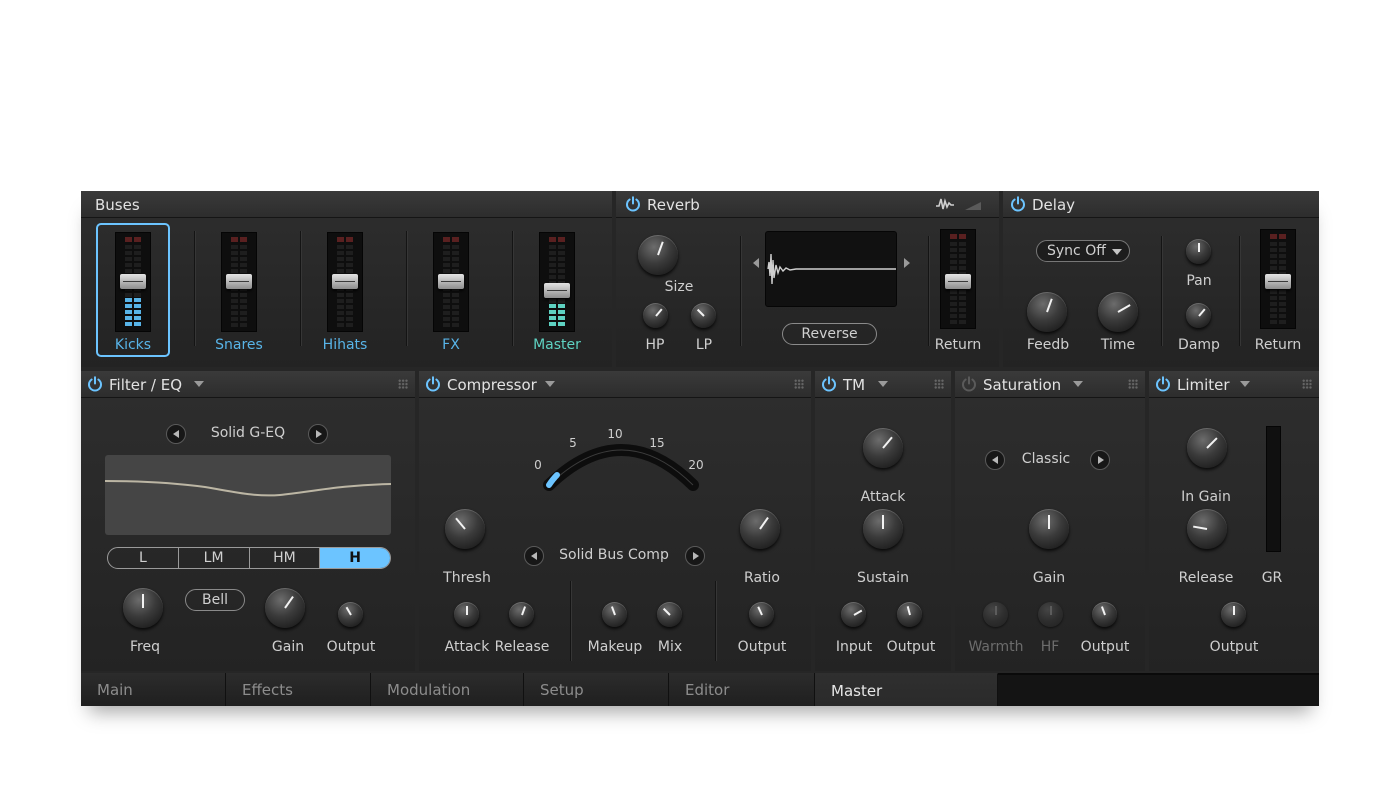 The width and height of the screenshot is (1400, 798). I want to click on filter-eq-menu-icon, so click(199, 384).